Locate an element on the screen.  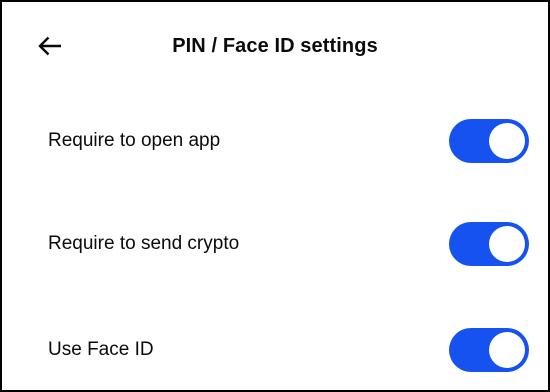
use-face-id-toggle is located at coordinates (489, 350).